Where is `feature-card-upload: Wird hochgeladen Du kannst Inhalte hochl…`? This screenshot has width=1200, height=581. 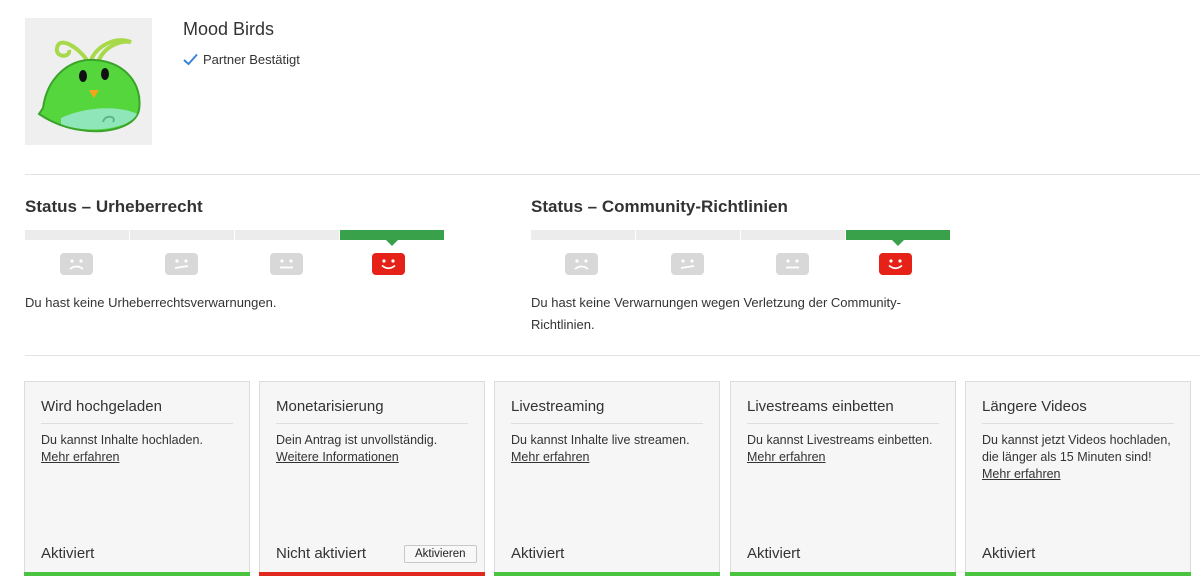
feature-card-upload: Wird hochgeladen Du kannst Inhalte hochl… is located at coordinates (137, 478).